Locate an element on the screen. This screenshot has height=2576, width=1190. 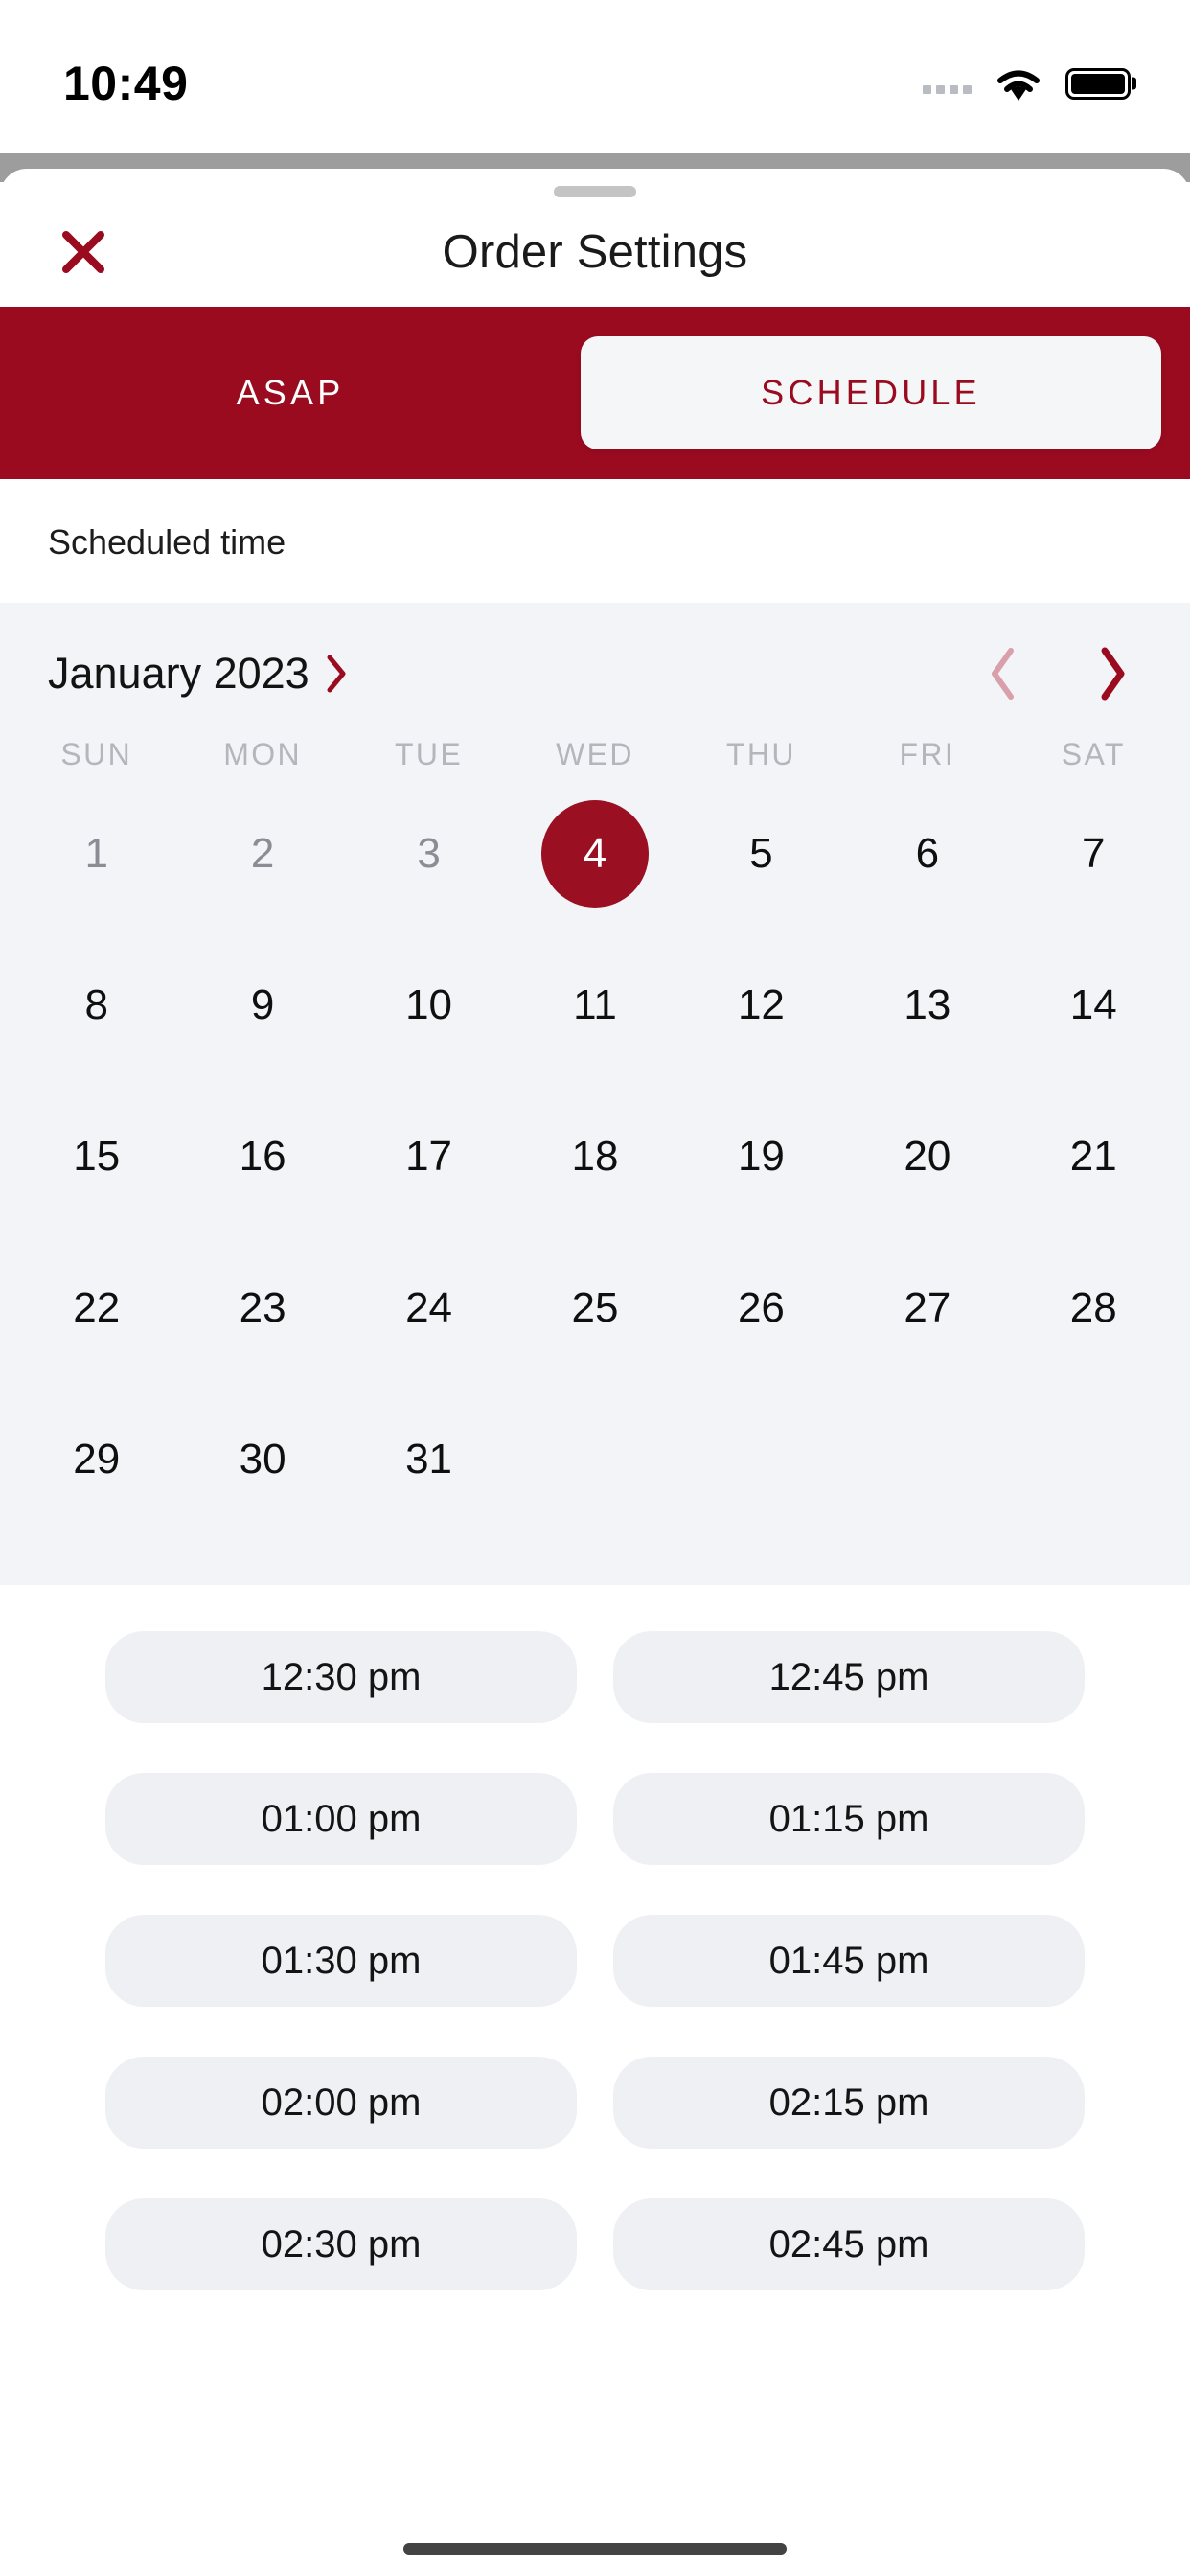
weekday-header-row: SUN MON TUE WED THU FRI SAT is located at coordinates (595, 745).